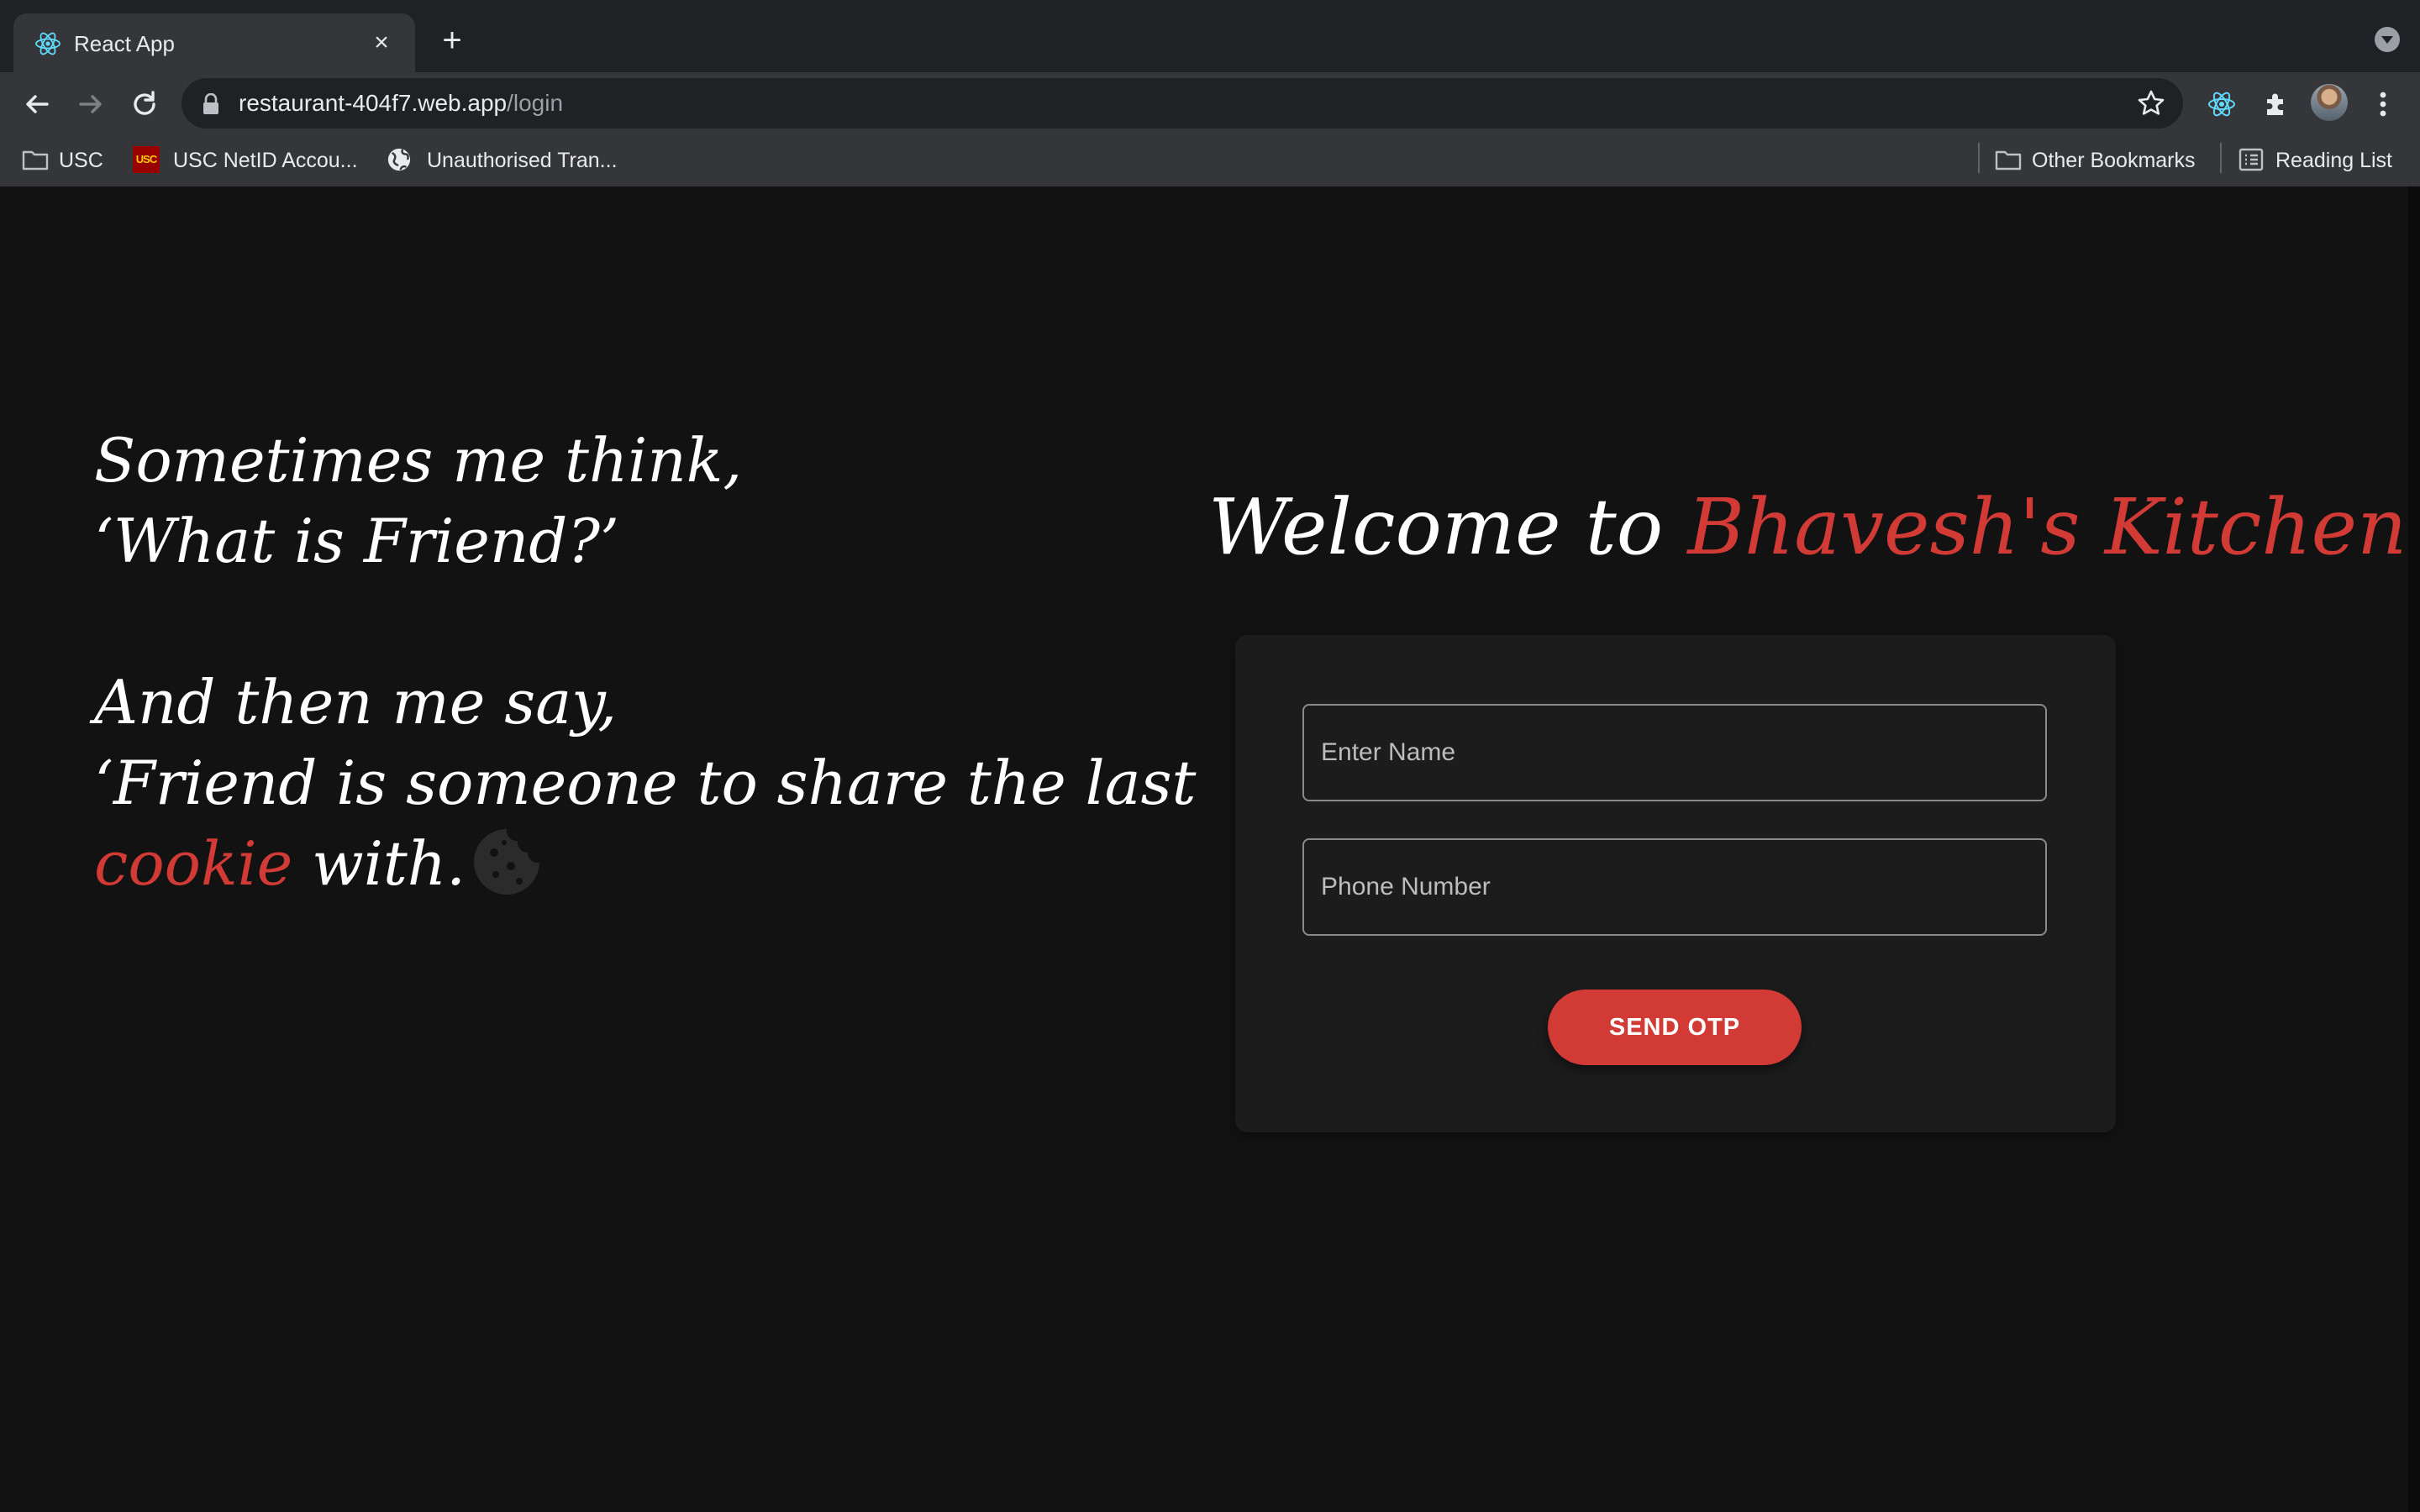 This screenshot has height=1512, width=2420. I want to click on bookmark-other-bookmarks: Other Bookmarks, so click(2095, 160).